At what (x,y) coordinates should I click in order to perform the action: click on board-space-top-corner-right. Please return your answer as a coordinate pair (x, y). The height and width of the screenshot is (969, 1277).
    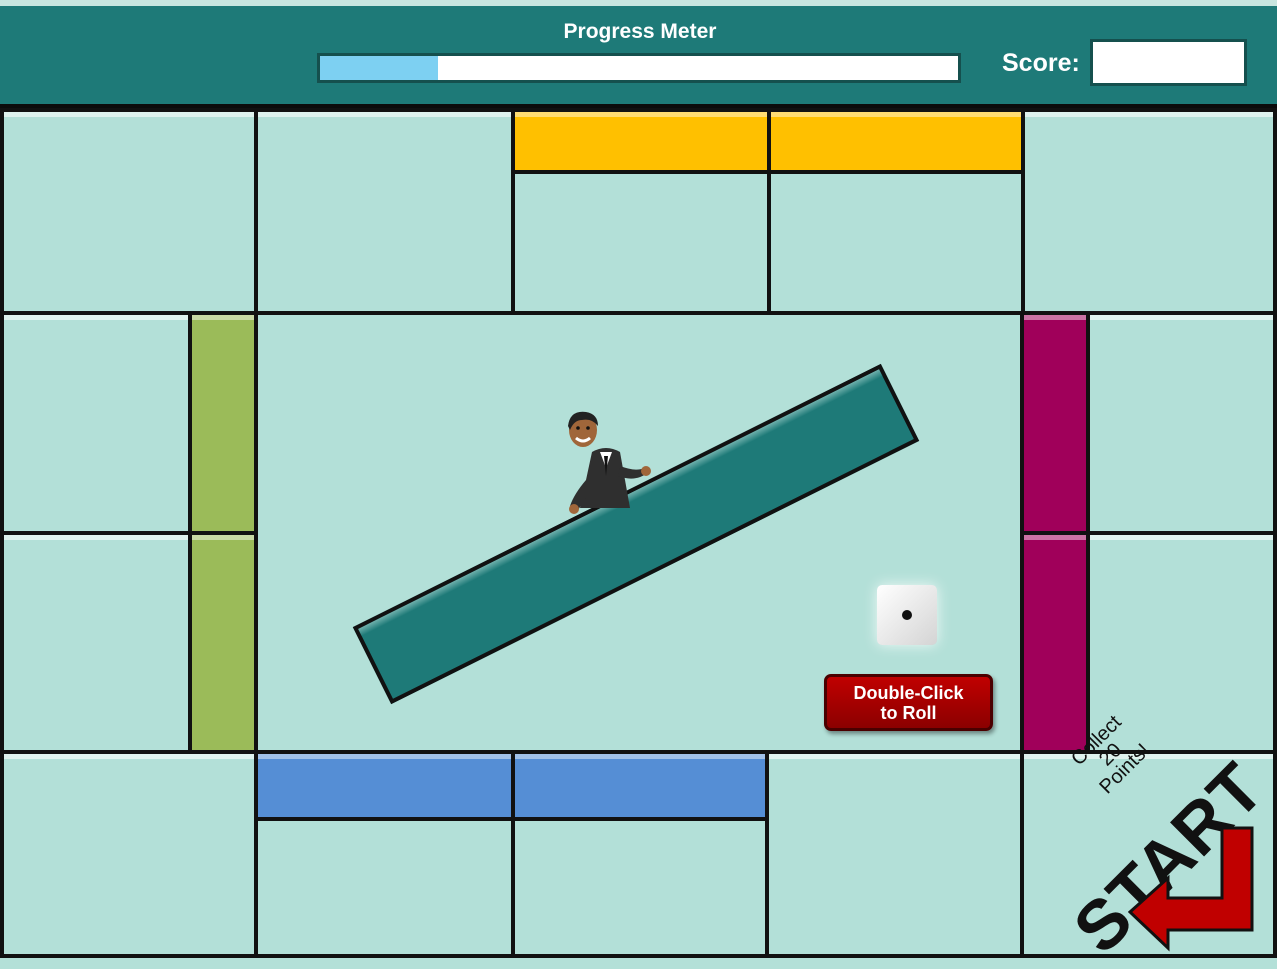
    Looking at the image, I should click on (1149, 211).